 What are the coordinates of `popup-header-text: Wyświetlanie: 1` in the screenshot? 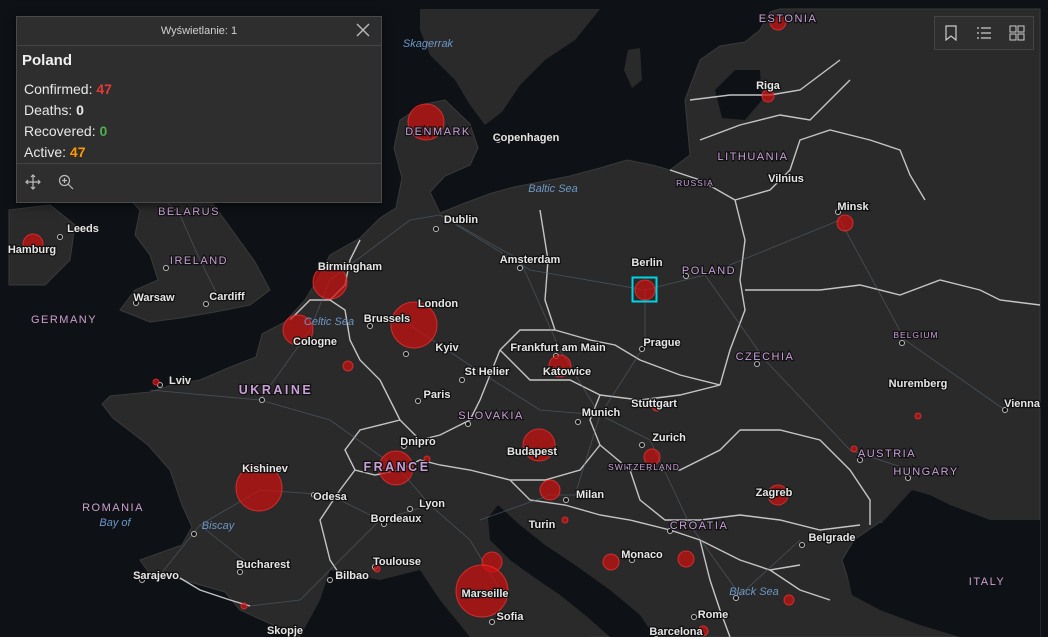 It's located at (199, 31).